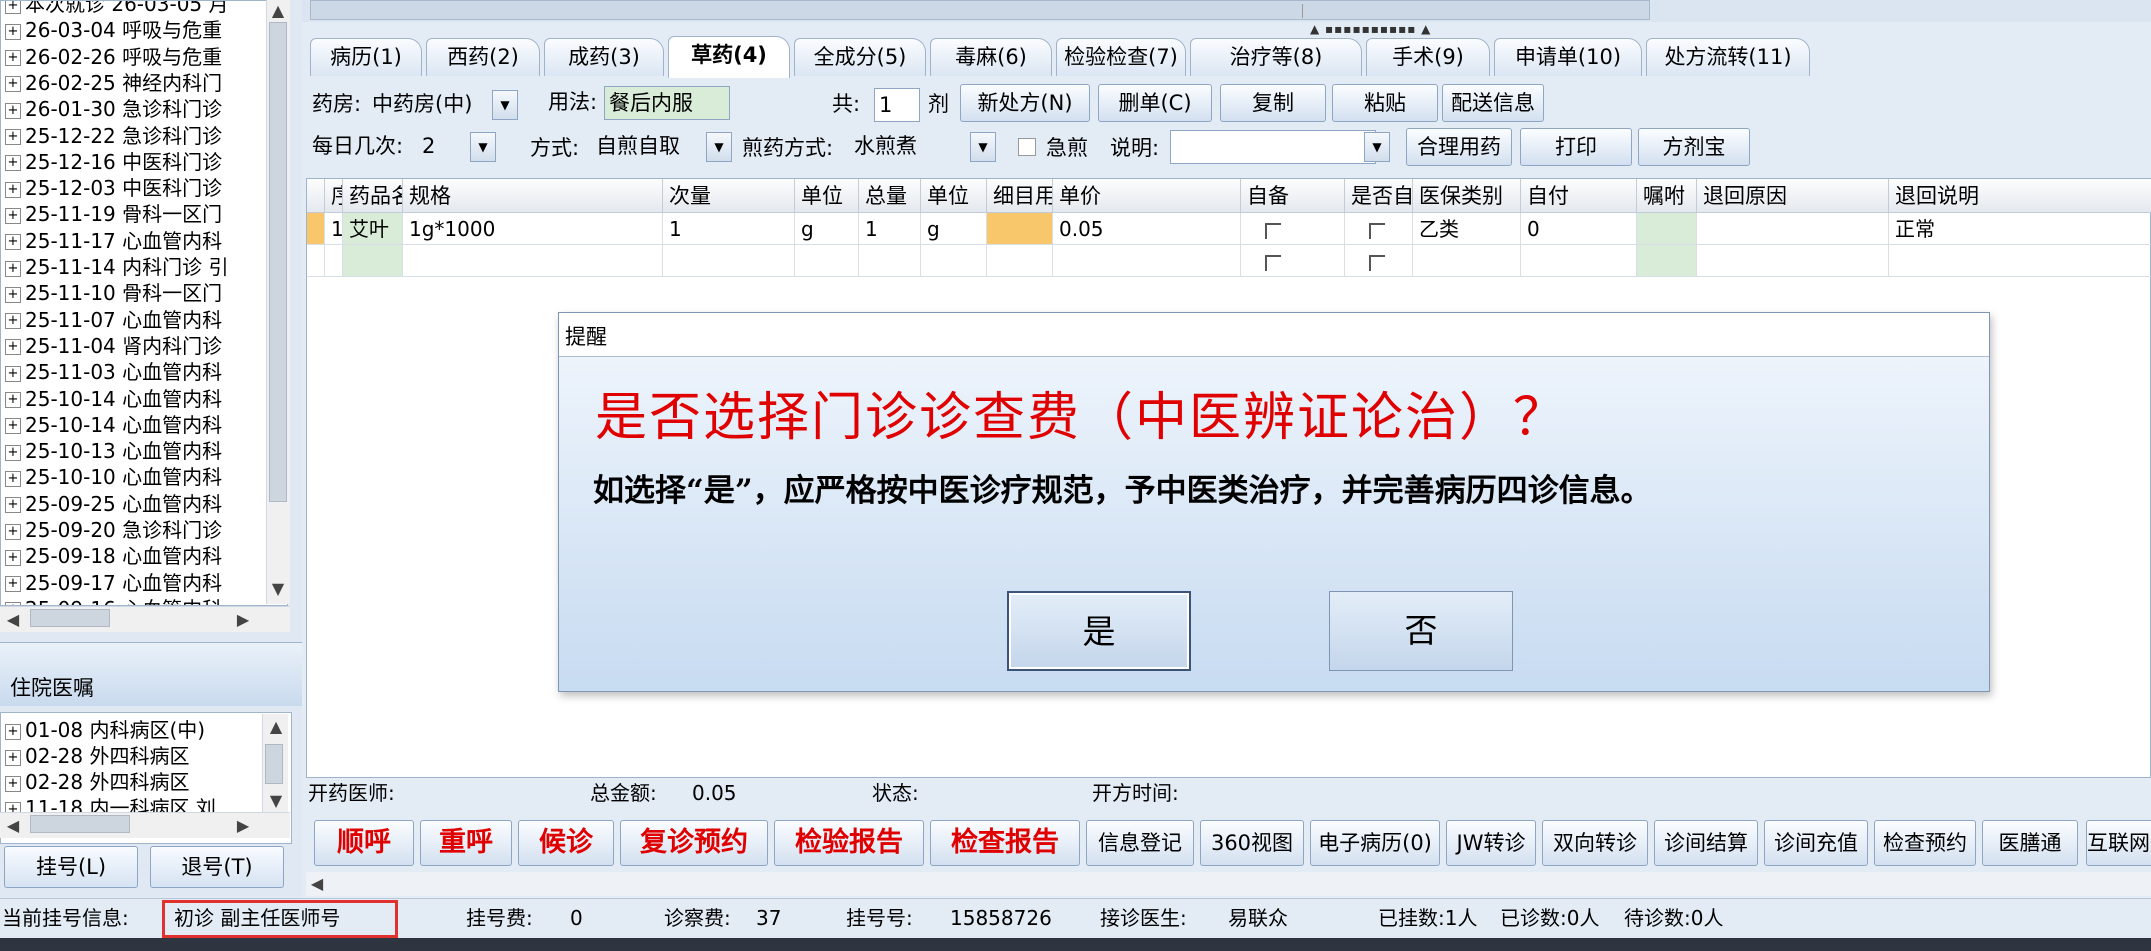 This screenshot has height=951, width=2151. I want to click on decoct-method-select: 水煎煮, so click(910, 147).